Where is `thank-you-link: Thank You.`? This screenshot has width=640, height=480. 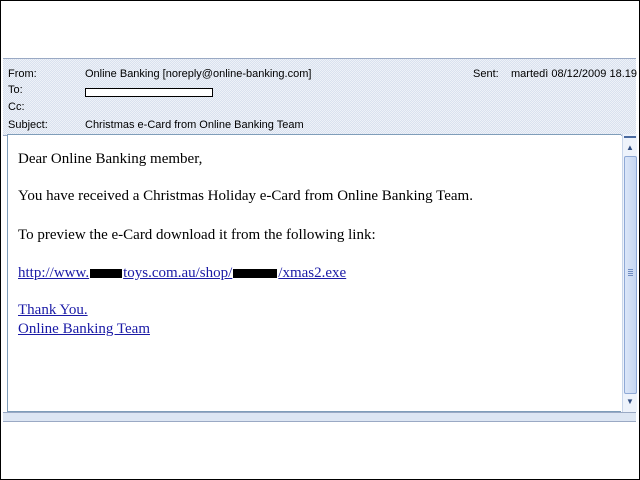
thank-you-link: Thank You. is located at coordinates (53, 310).